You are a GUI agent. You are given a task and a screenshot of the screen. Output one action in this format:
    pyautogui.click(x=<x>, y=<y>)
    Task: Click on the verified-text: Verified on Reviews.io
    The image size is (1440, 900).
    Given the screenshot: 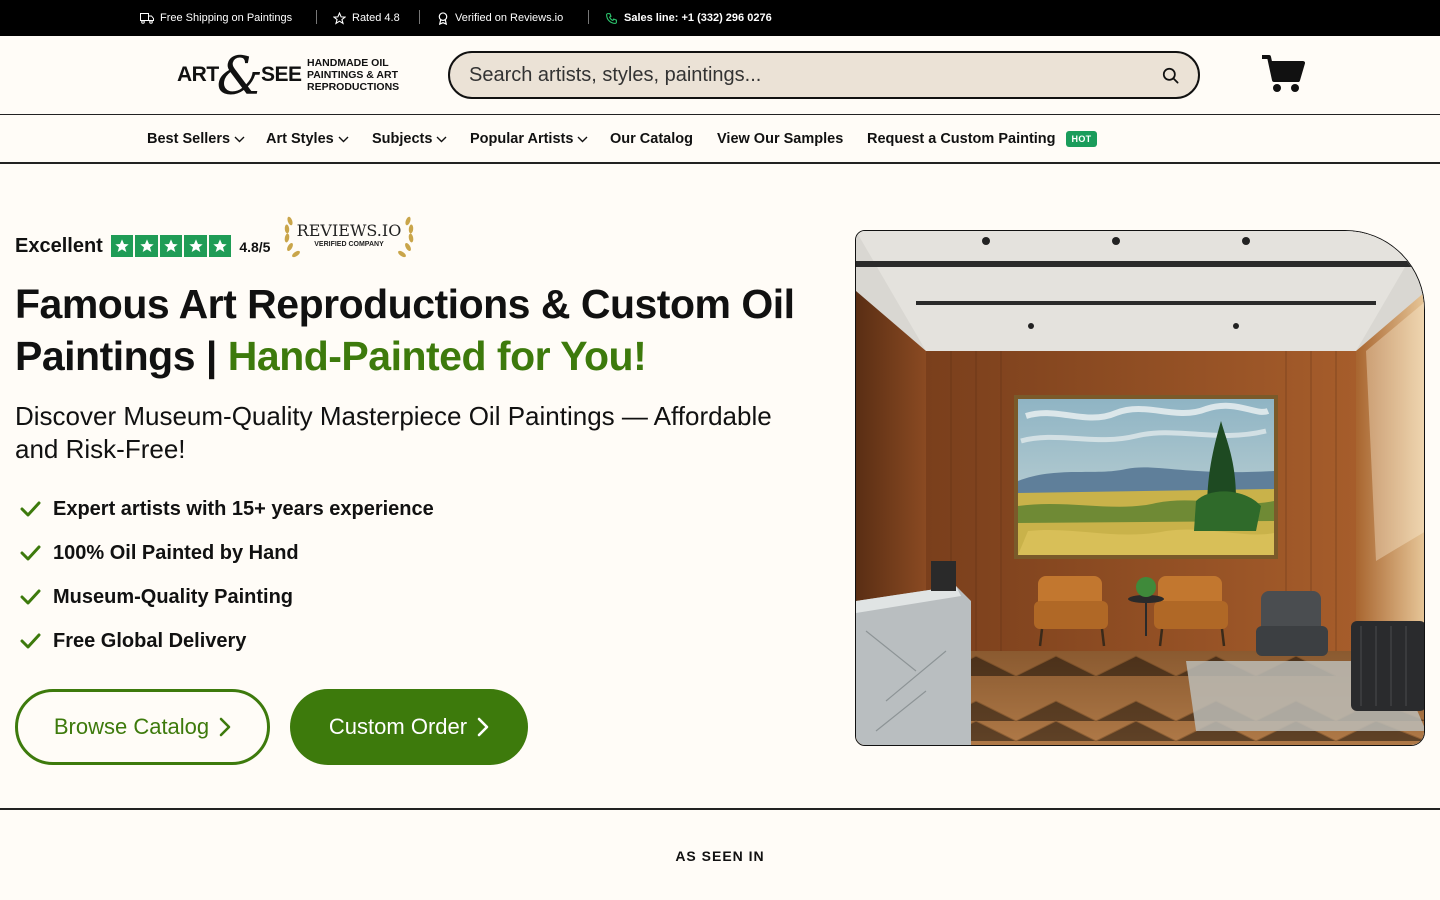 What is the action you would take?
    pyautogui.click(x=509, y=18)
    